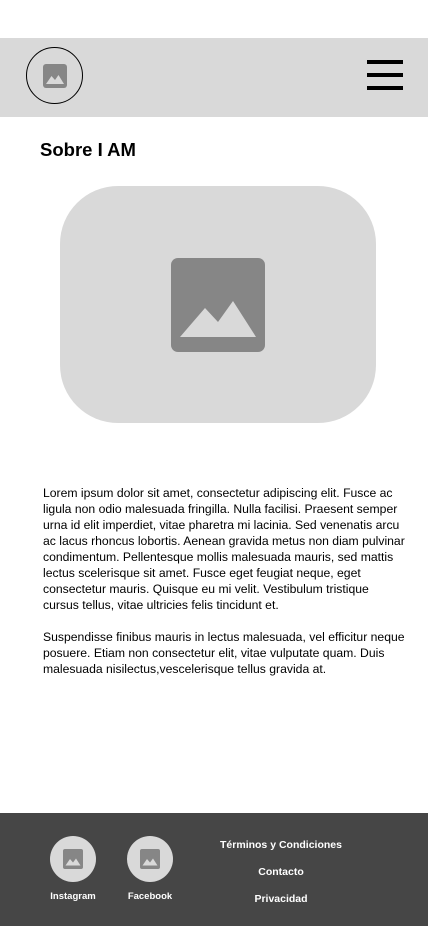 The width and height of the screenshot is (428, 926). What do you see at coordinates (281, 845) in the screenshot?
I see `terms-link: Términos y Condiciones` at bounding box center [281, 845].